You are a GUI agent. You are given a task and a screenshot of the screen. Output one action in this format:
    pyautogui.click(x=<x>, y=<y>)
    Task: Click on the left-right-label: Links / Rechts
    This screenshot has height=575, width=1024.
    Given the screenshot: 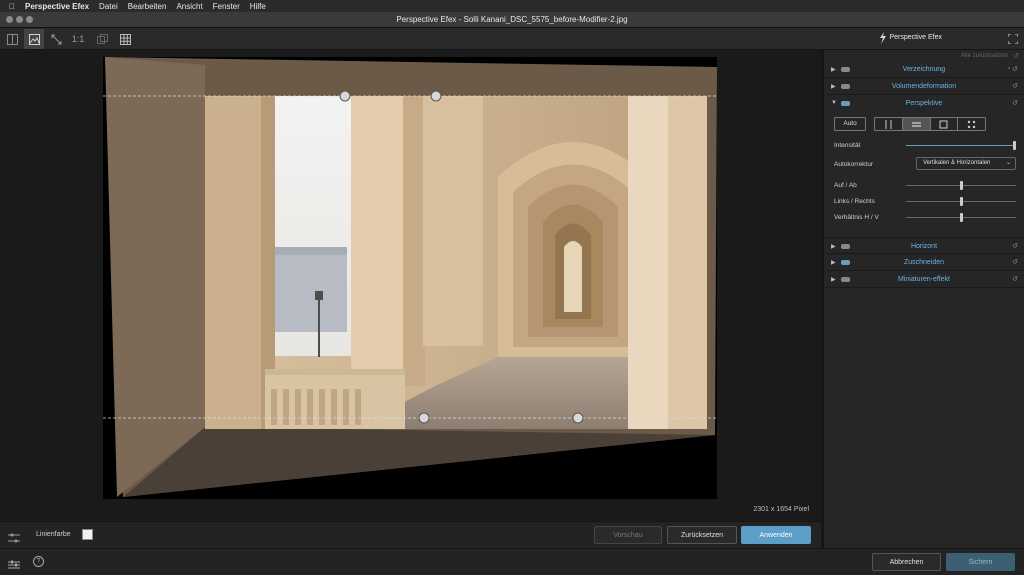 What is the action you would take?
    pyautogui.click(x=854, y=201)
    